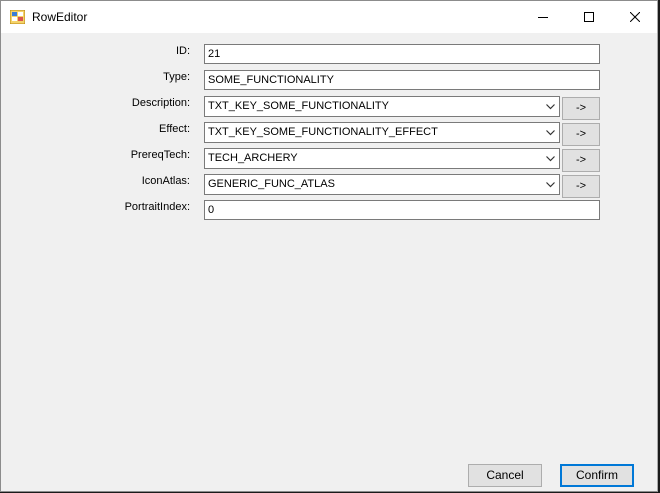 This screenshot has width=660, height=493. What do you see at coordinates (323, 132) in the screenshot?
I see `effect-value: TXT_KEY_SOME_FUNCTIONALITY_EFFECT` at bounding box center [323, 132].